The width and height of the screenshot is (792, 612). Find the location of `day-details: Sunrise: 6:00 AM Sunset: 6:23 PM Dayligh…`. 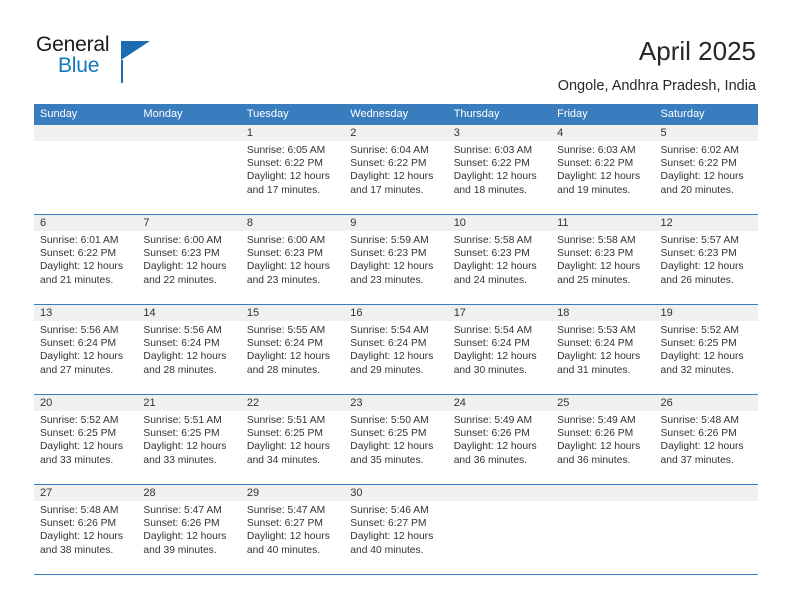

day-details: Sunrise: 6:00 AM Sunset: 6:23 PM Dayligh… is located at coordinates (292, 259).